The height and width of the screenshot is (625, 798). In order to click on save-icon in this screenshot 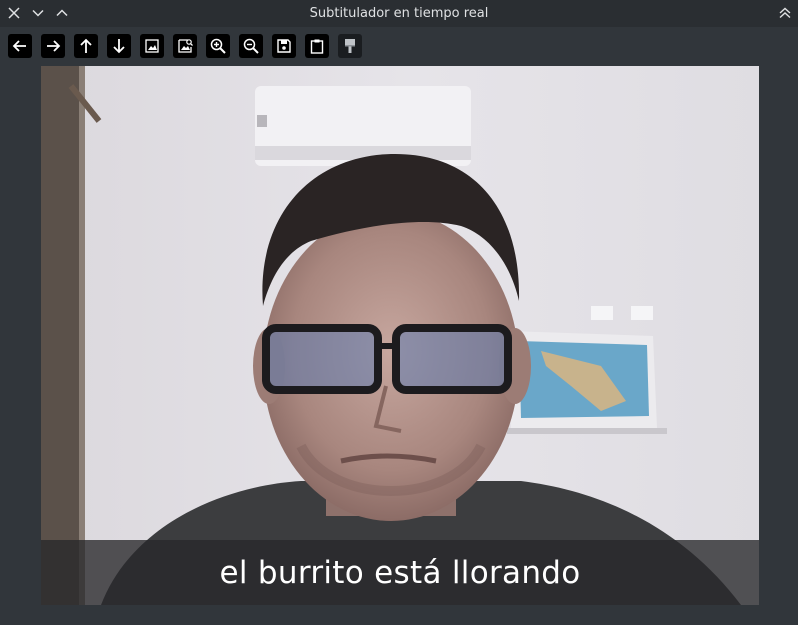, I will do `click(284, 46)`.